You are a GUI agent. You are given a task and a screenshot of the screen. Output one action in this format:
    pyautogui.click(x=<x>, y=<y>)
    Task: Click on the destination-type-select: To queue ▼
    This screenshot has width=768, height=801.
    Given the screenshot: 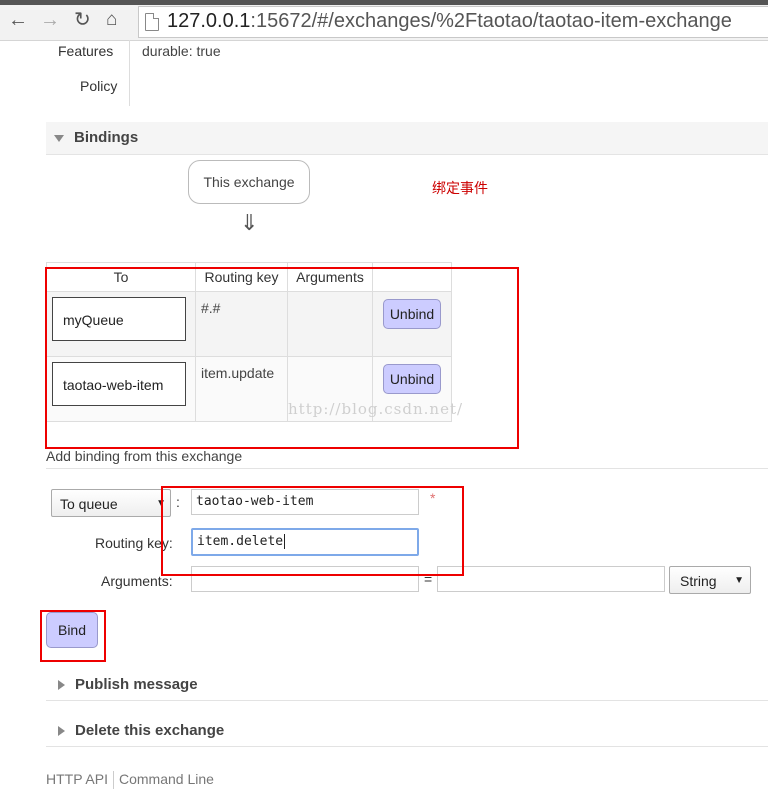 What is the action you would take?
    pyautogui.click(x=111, y=503)
    